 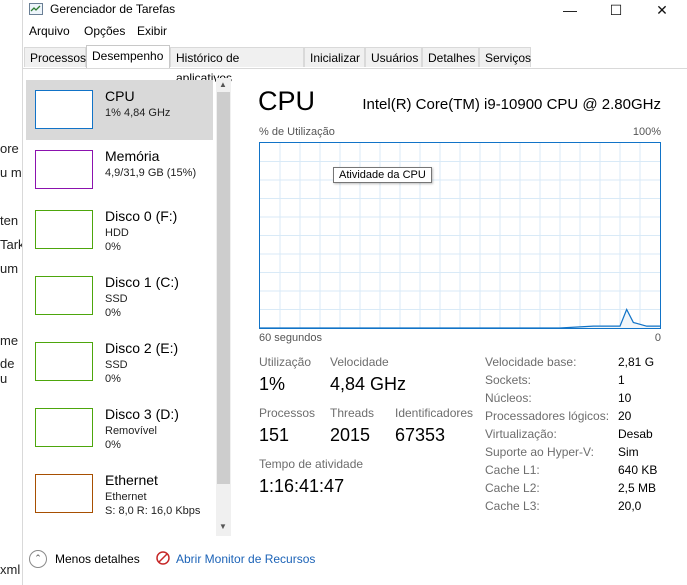 What do you see at coordinates (120, 96) in the screenshot?
I see `resource-name: CPU` at bounding box center [120, 96].